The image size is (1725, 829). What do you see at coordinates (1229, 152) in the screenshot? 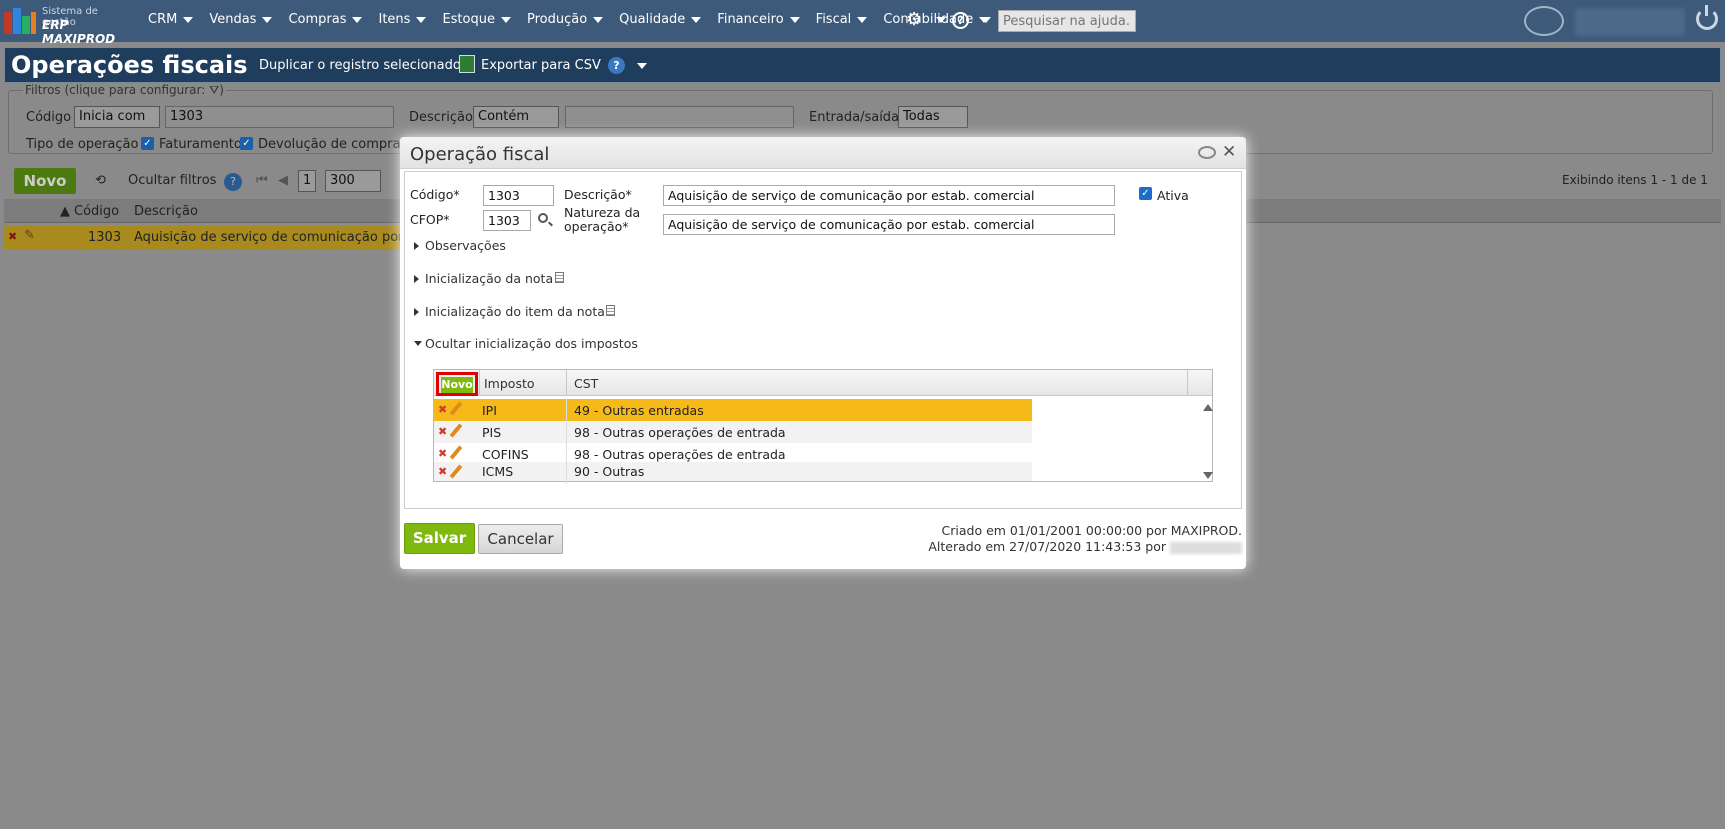
I see `close-icon: ✕` at bounding box center [1229, 152].